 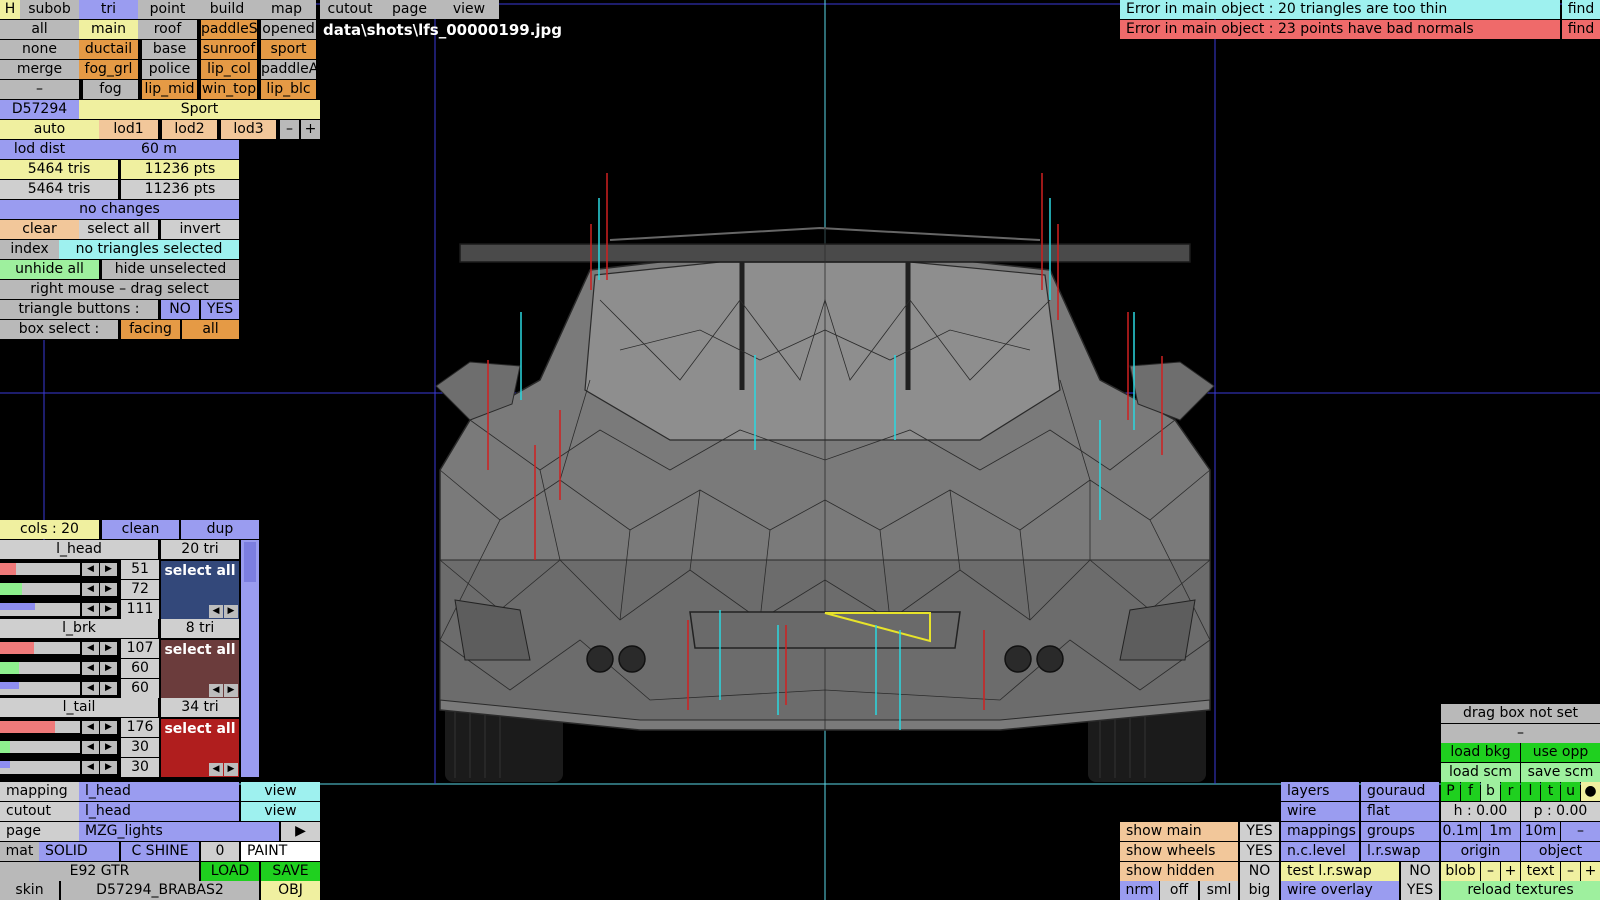 What do you see at coordinates (1400, 851) in the screenshot?
I see `lrswap-button: l.r.swap` at bounding box center [1400, 851].